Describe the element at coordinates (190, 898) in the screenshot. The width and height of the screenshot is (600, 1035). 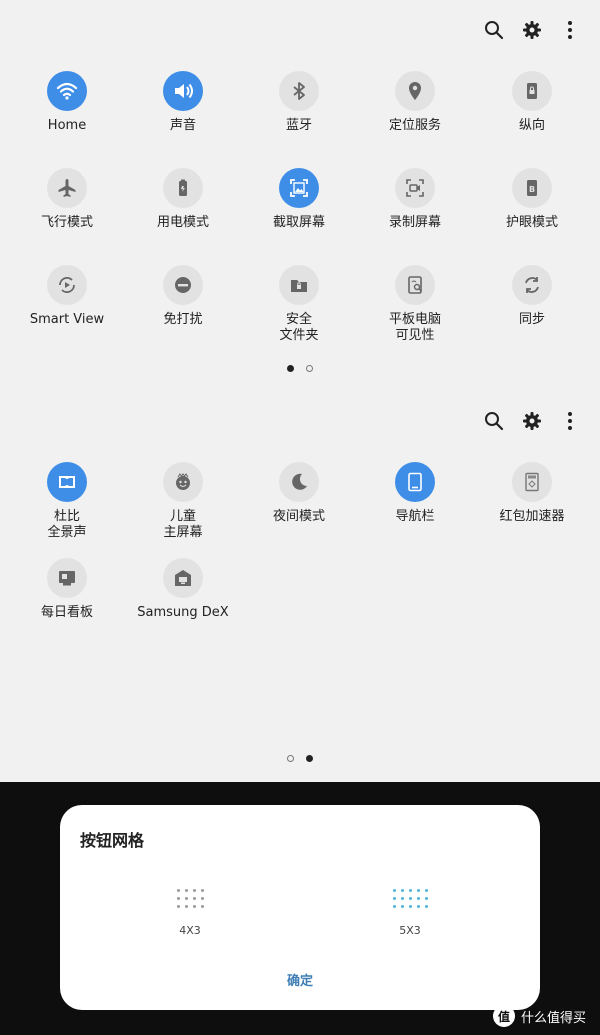
I see `grid-4x3-icon` at that location.